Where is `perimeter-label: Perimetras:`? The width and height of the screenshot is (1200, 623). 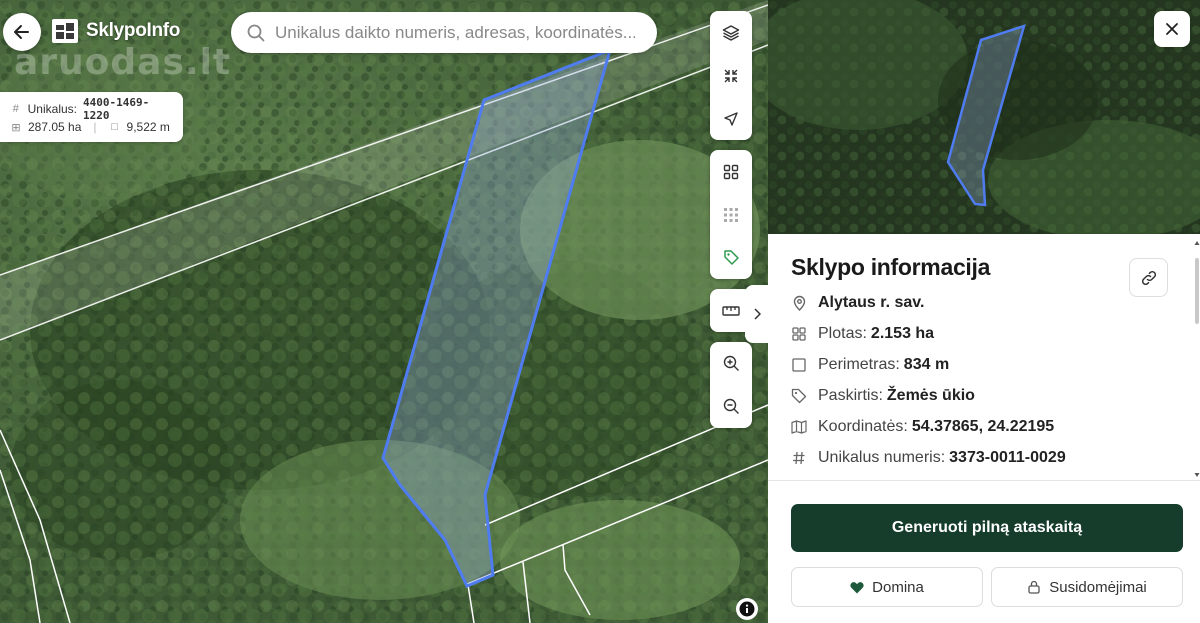
perimeter-label: Perimetras: is located at coordinates (859, 364).